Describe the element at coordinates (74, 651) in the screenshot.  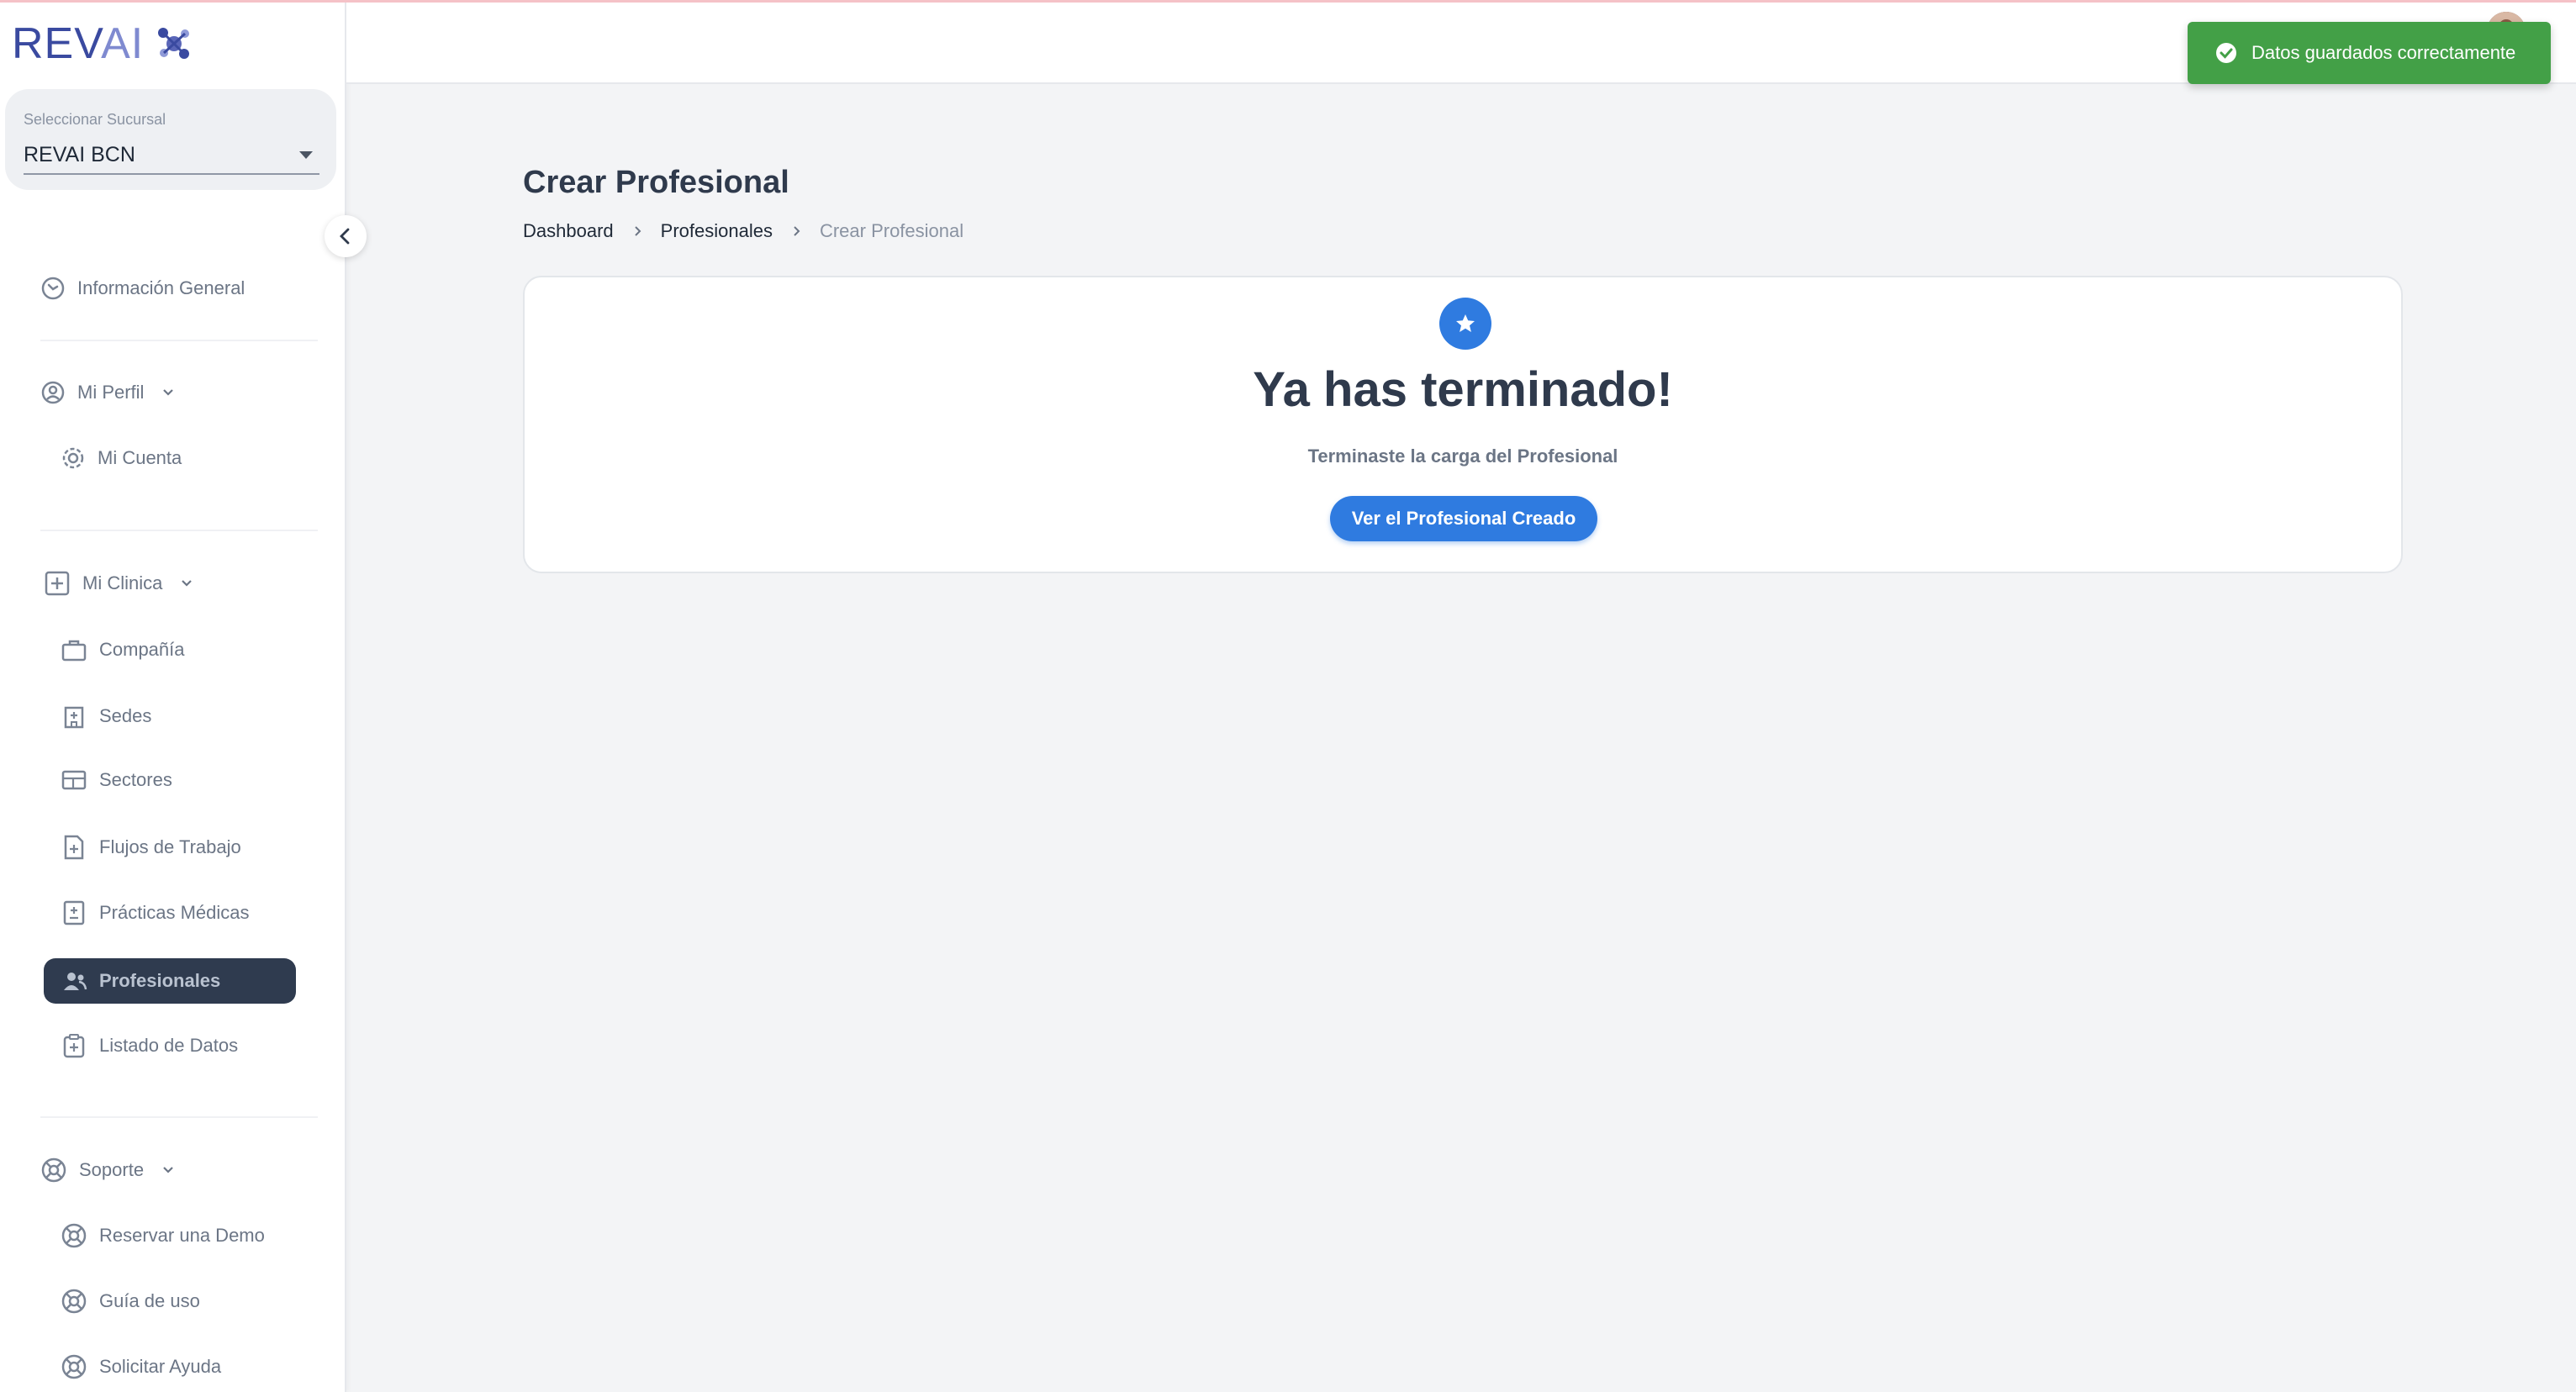
I see `briefcase-icon` at that location.